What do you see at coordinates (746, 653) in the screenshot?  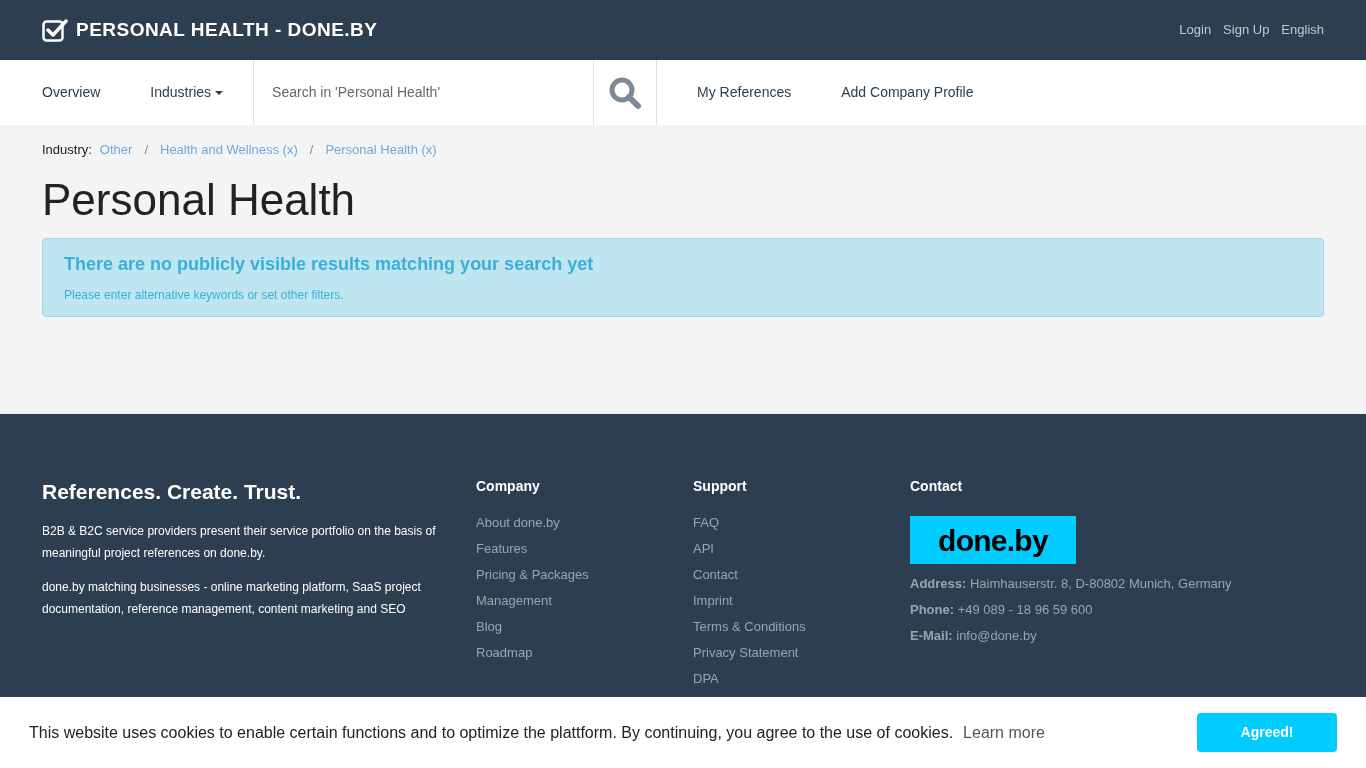 I see `footer-link: Privacy Statement` at bounding box center [746, 653].